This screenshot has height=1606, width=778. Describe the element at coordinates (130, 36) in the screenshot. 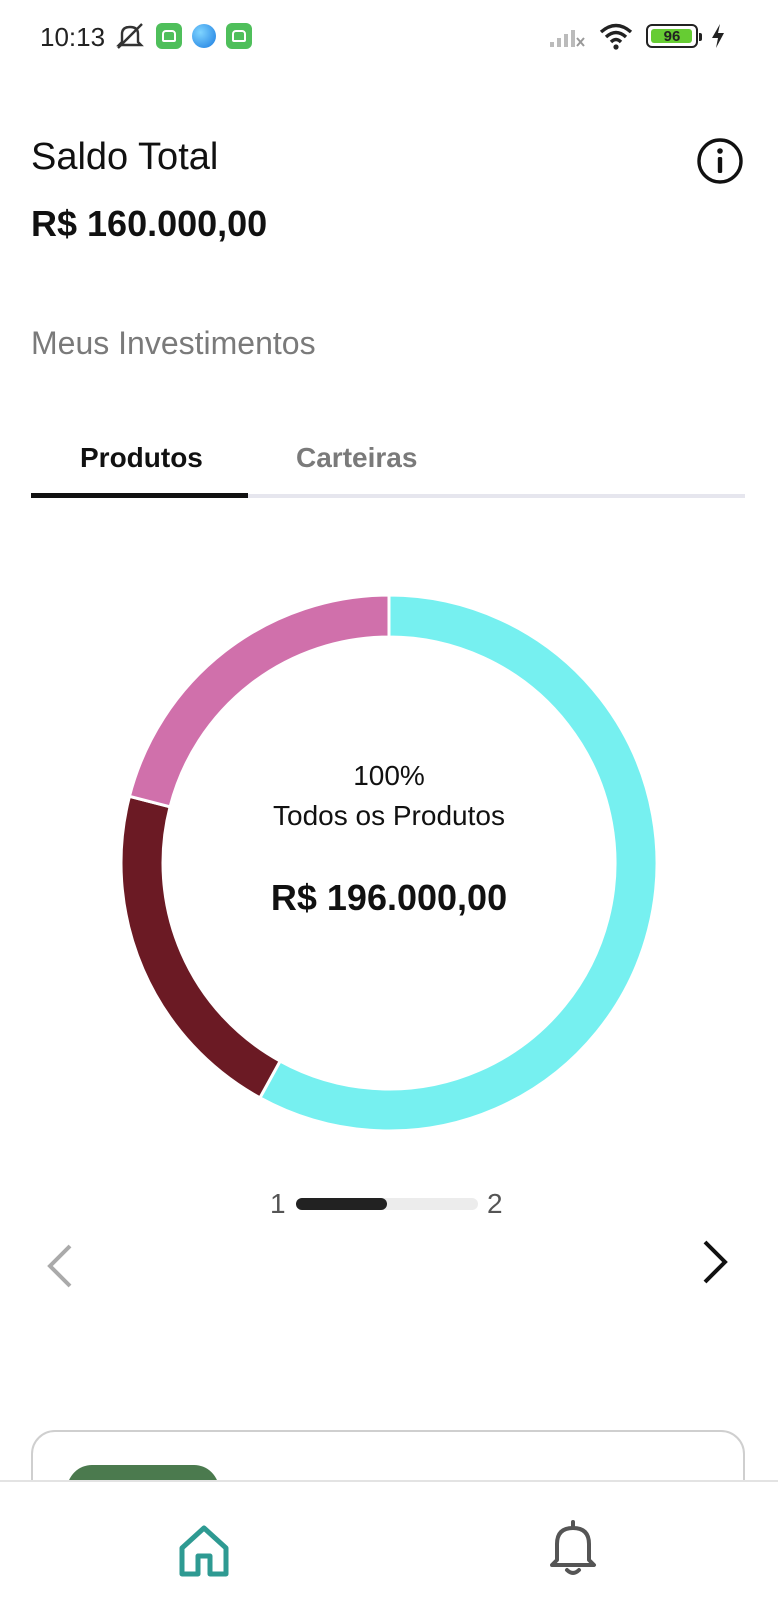

I see `mute-icon` at that location.